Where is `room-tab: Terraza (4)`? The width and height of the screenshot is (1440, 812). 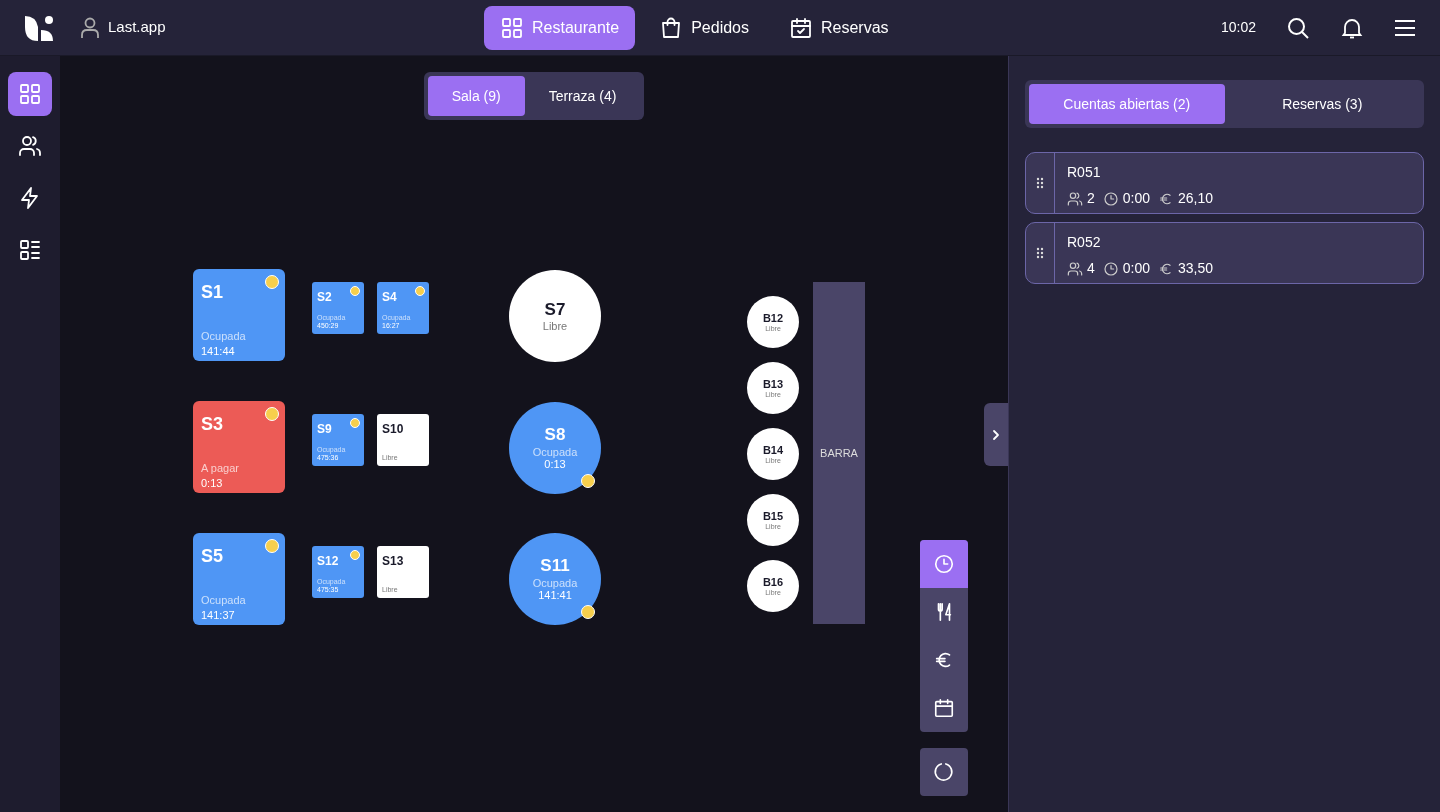 room-tab: Terraza (4) is located at coordinates (582, 96).